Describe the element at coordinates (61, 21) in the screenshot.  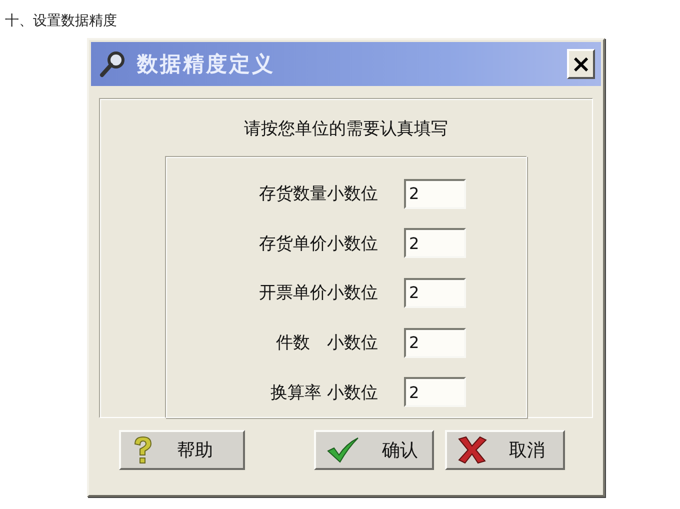
I see `section-heading: 十、设置数据精度` at that location.